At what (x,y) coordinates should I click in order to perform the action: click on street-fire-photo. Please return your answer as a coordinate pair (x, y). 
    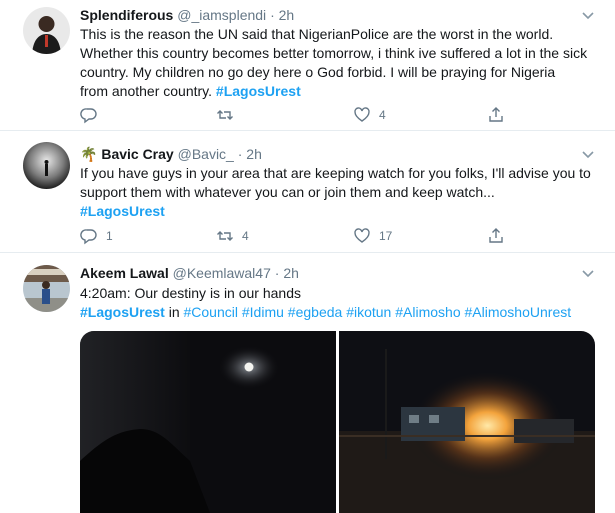
    Looking at the image, I should click on (467, 422).